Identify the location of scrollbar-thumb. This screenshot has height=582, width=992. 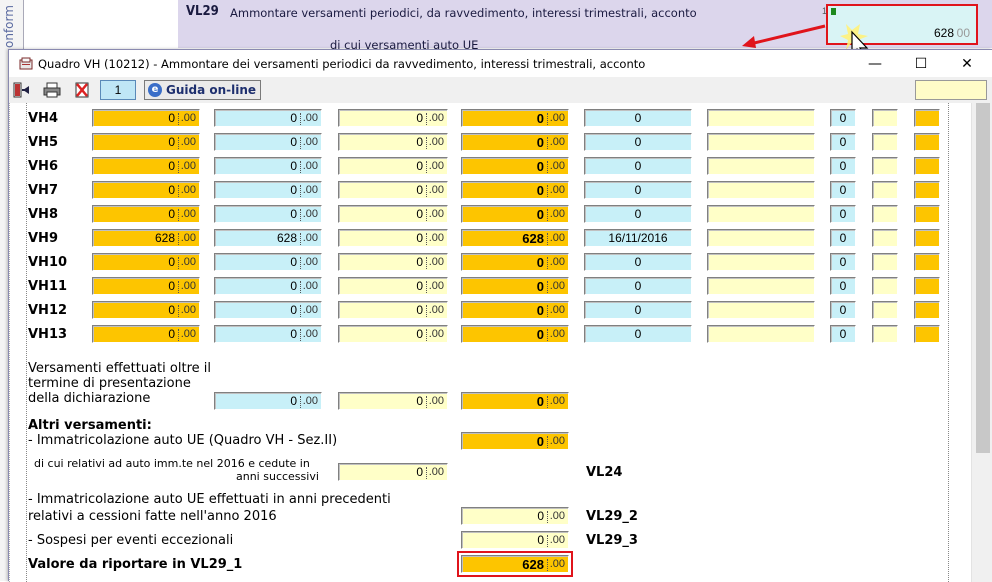
(983, 278).